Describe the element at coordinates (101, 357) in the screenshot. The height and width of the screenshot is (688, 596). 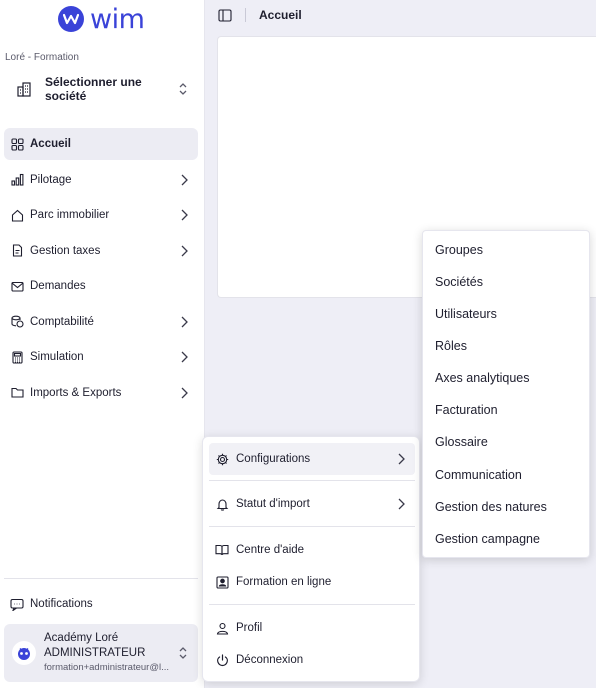
I see `sidebar-item-simulation: Simulation` at that location.